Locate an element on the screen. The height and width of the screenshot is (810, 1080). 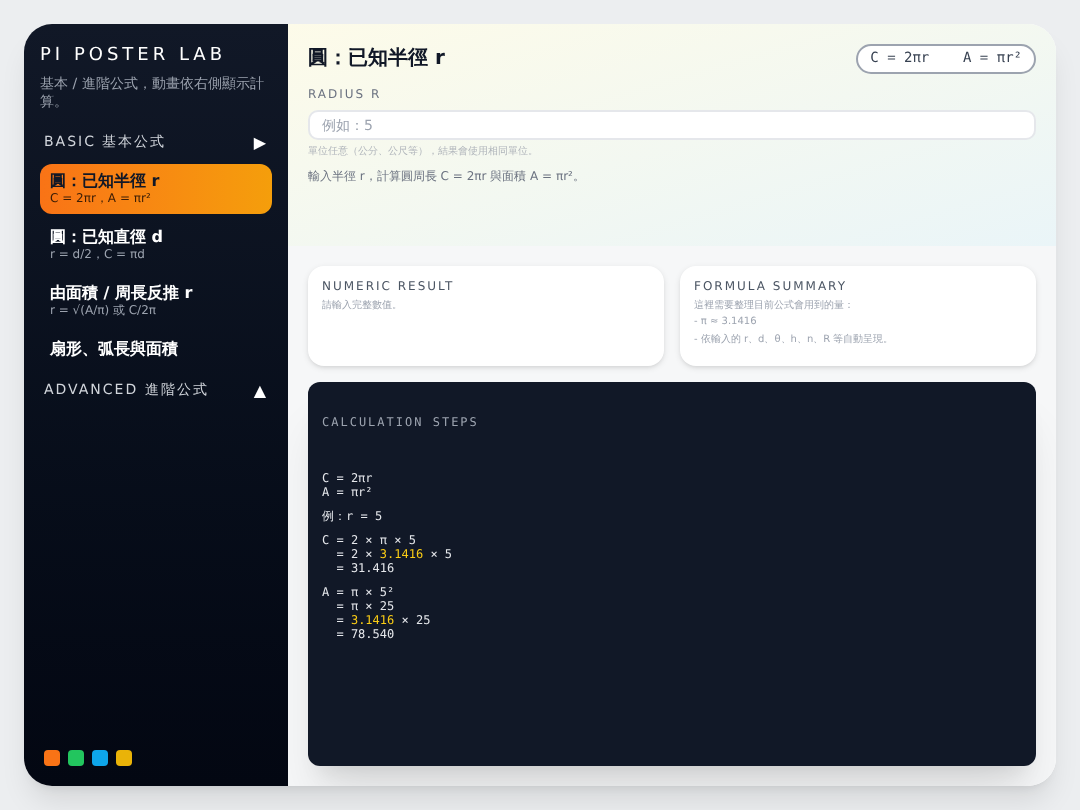
formula-item: 扇形、弧長與面積 is located at coordinates (156, 348).